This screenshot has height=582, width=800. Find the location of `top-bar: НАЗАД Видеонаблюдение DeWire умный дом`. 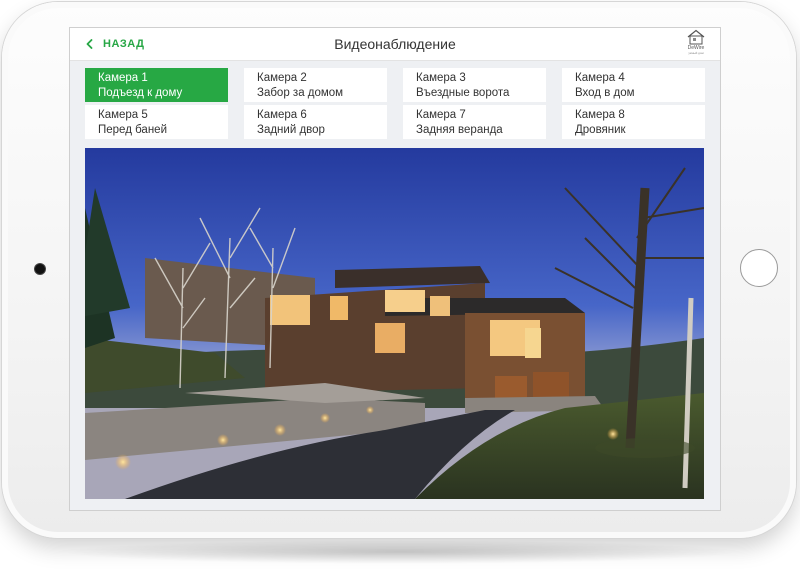

top-bar: НАЗАД Видеонаблюдение DeWire умный дом is located at coordinates (395, 44).